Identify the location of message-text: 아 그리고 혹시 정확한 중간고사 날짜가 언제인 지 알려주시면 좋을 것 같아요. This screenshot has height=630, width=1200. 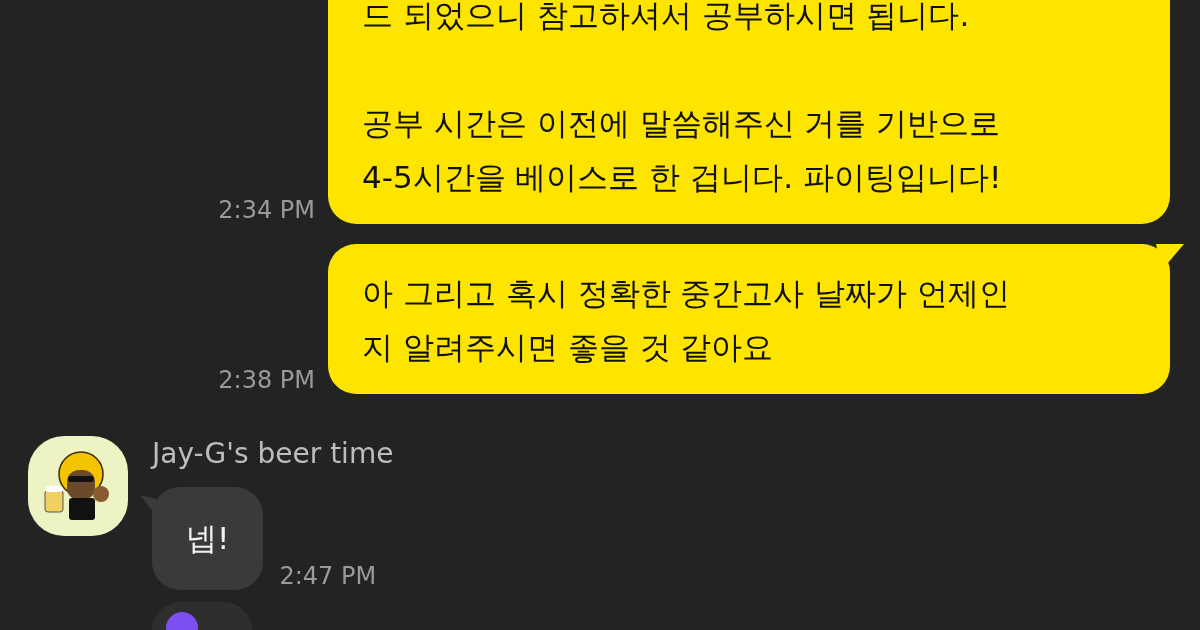
(687, 320).